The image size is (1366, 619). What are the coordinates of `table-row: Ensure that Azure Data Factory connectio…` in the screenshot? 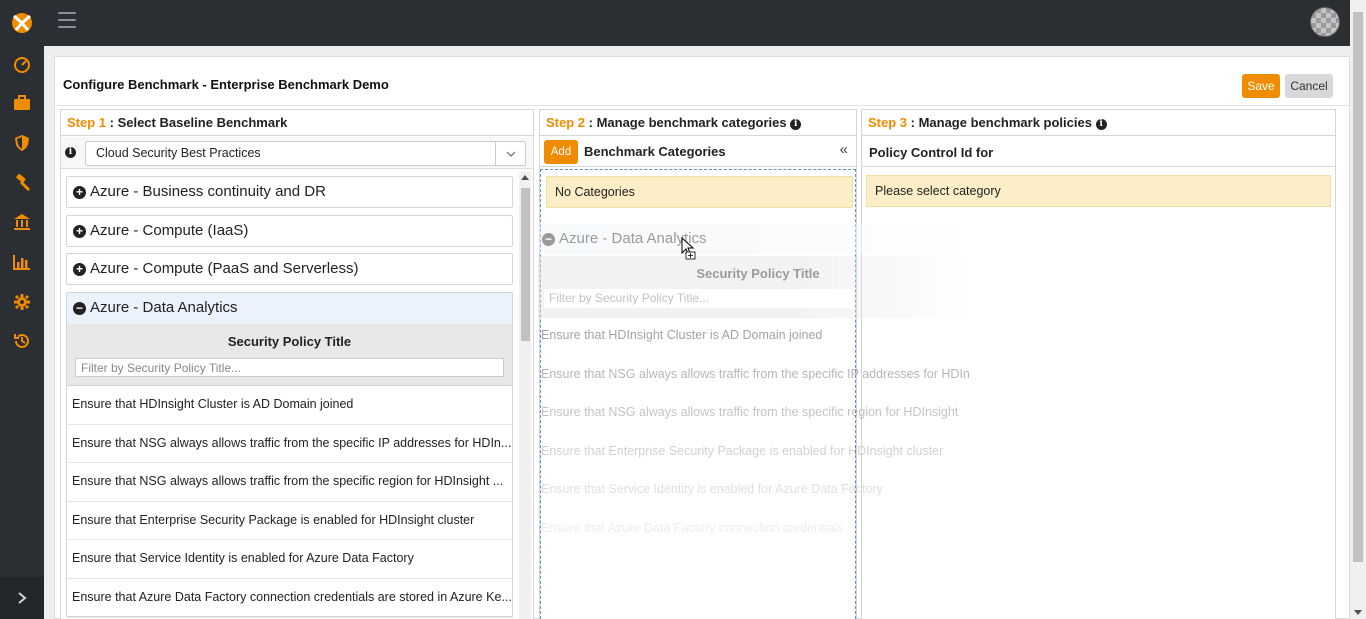 It's located at (289, 598).